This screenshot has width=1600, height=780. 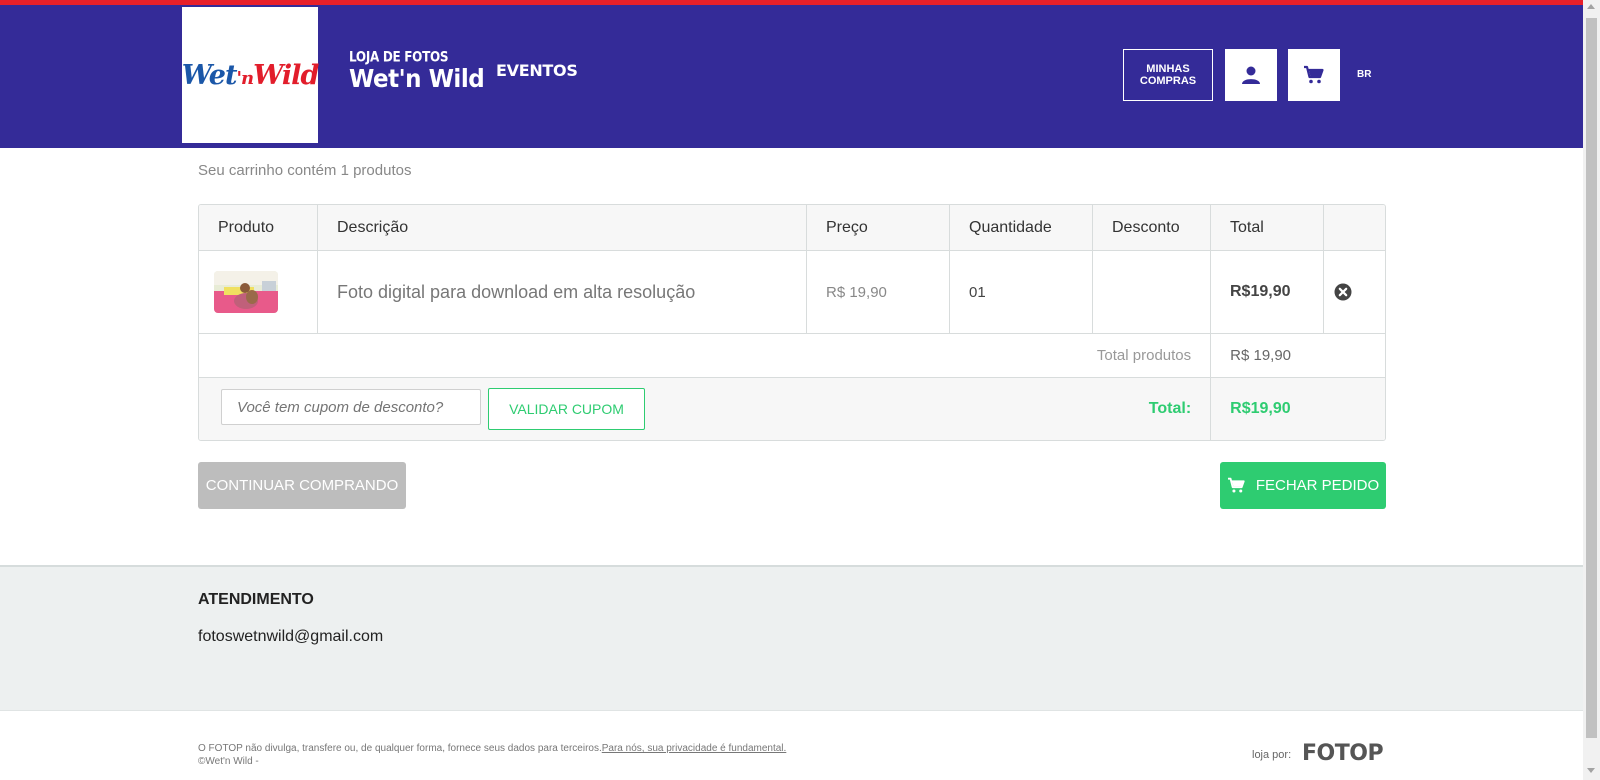 What do you see at coordinates (1170, 408) in the screenshot?
I see `grand-total-label: Total:` at bounding box center [1170, 408].